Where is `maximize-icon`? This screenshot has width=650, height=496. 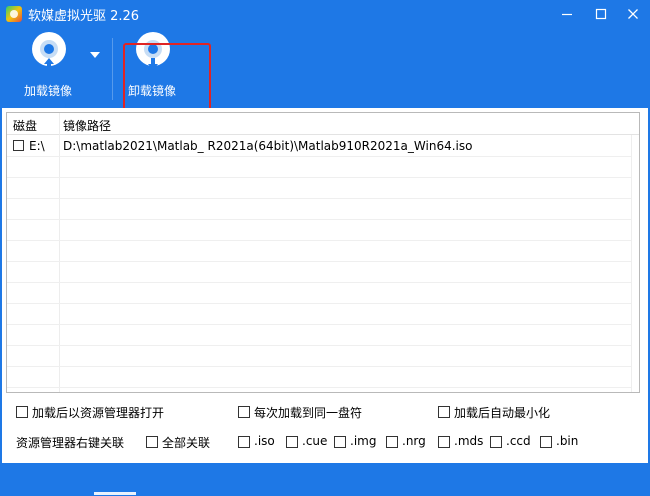
maximize-icon is located at coordinates (601, 14).